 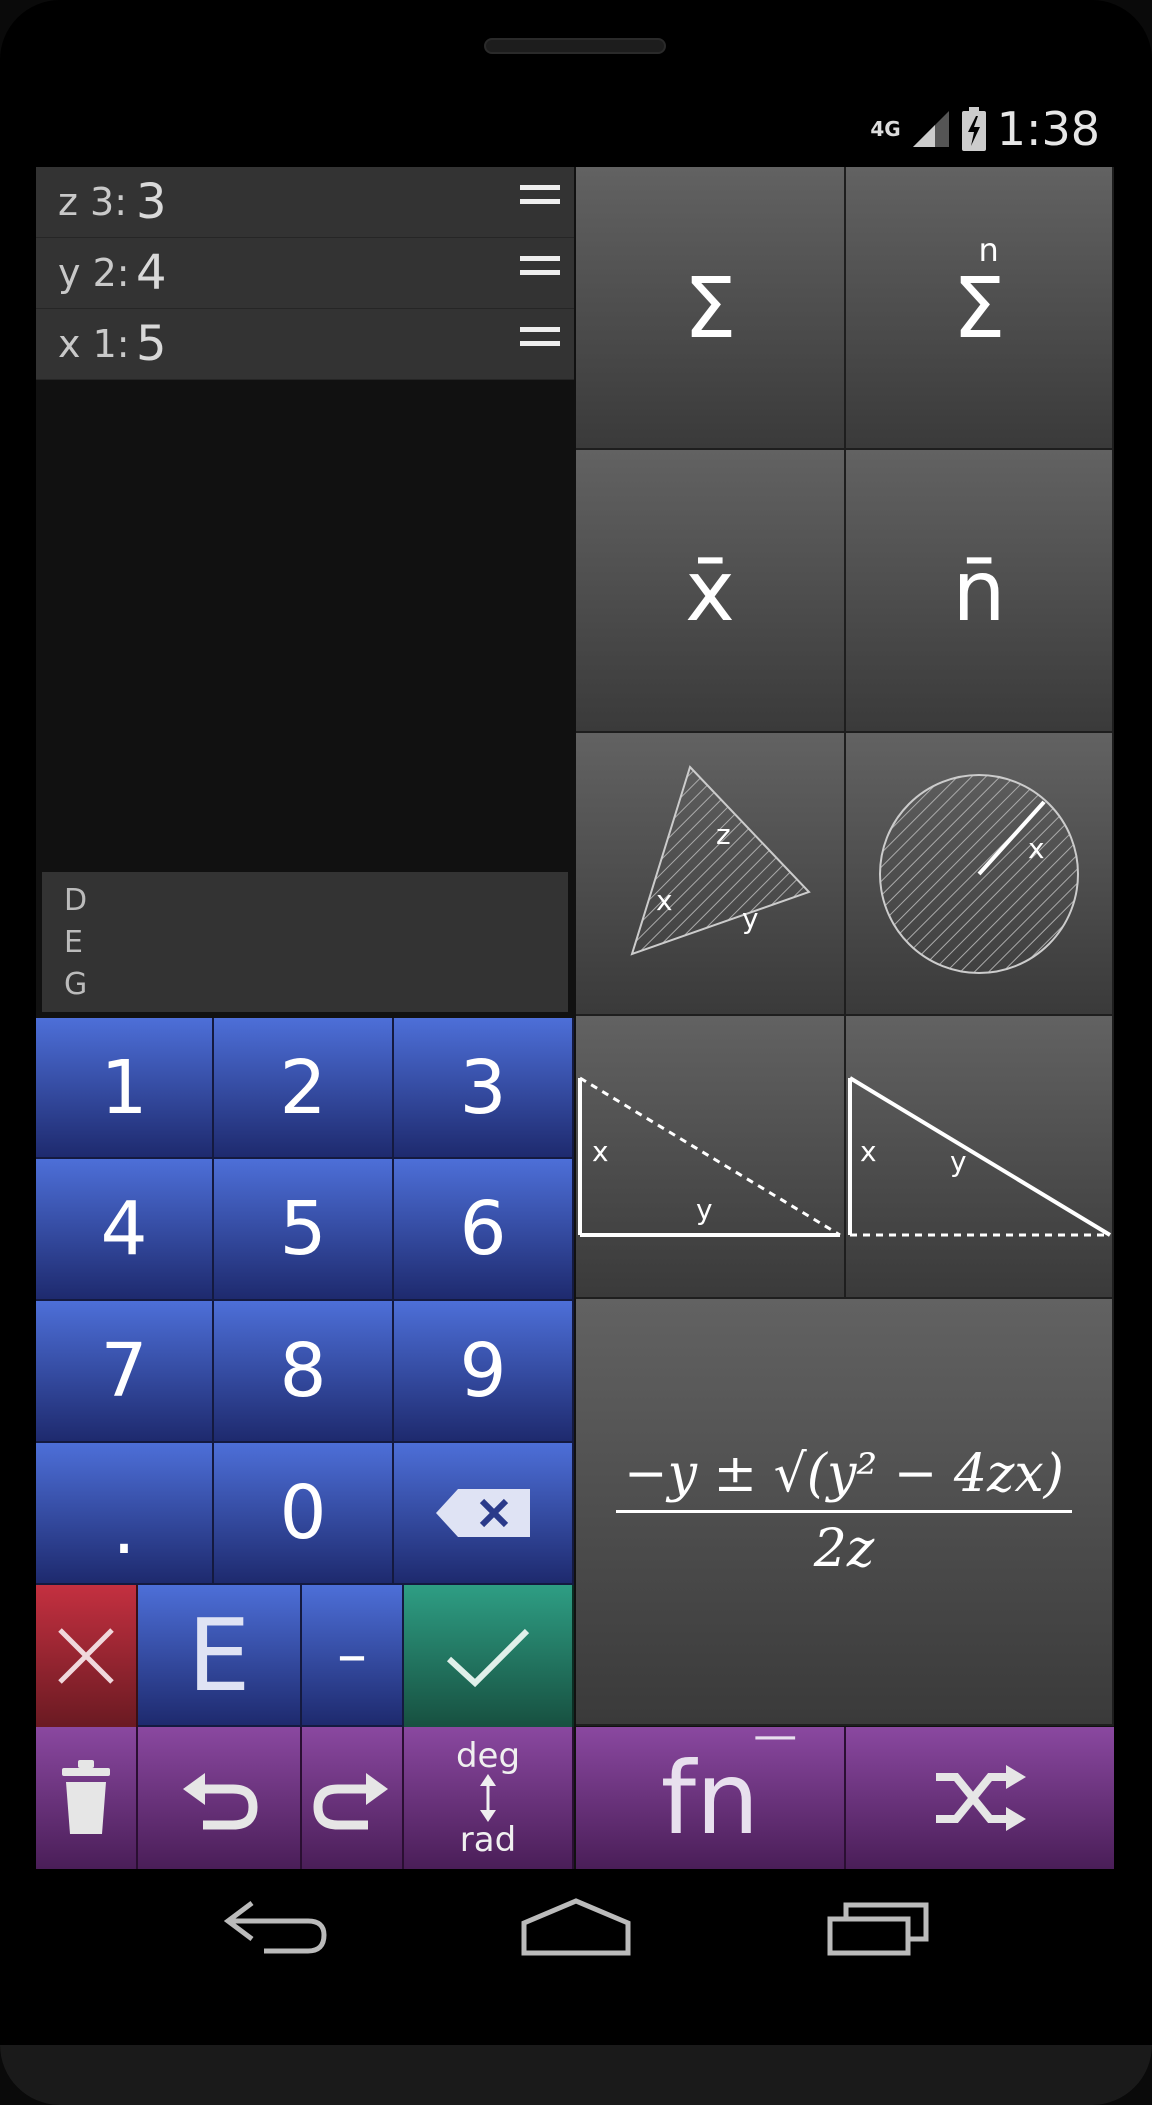 I want to click on enter-button, so click(x=489, y=1656).